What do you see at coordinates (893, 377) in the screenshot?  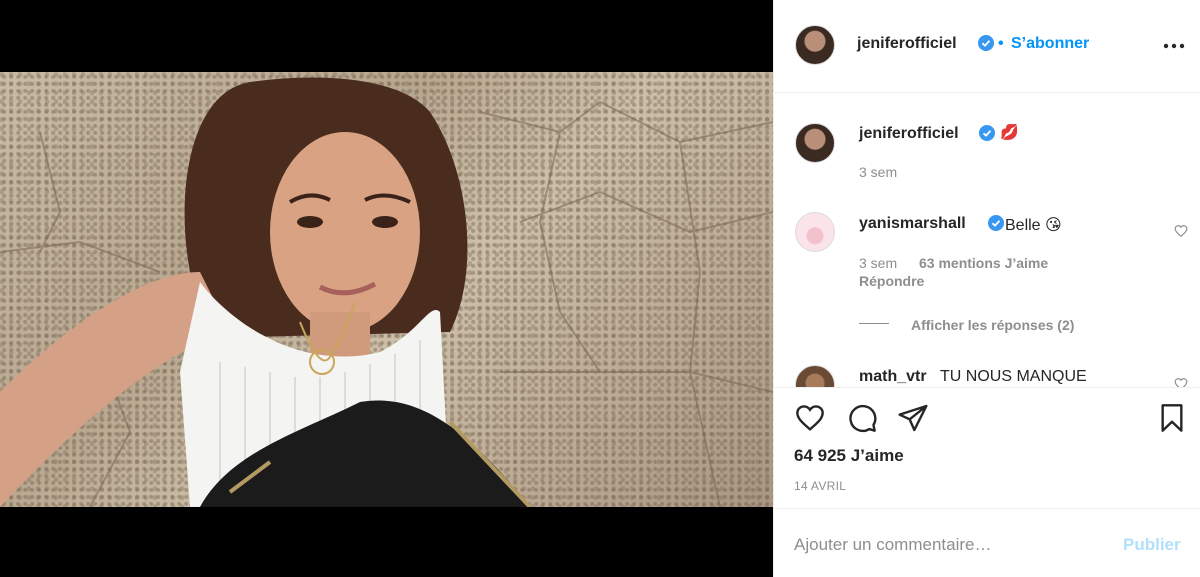 I see `comment-username: math_vtr` at bounding box center [893, 377].